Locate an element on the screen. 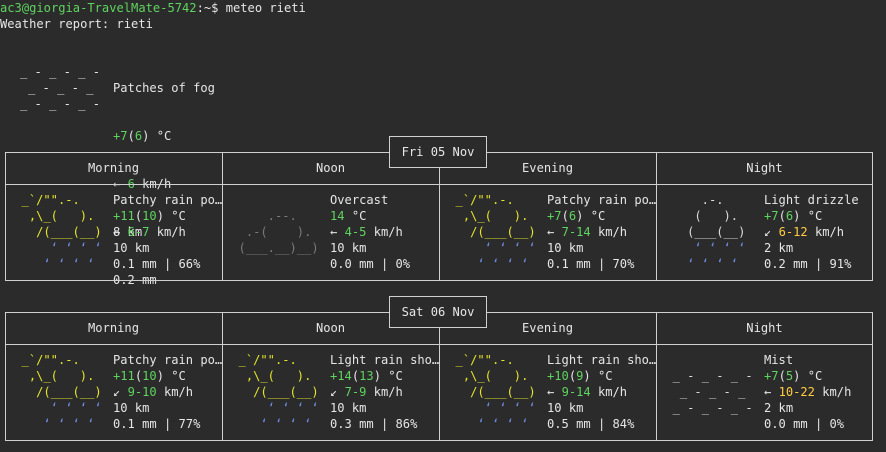 This screenshot has width=886, height=452. wind: ↙ 7-9 km/h is located at coordinates (384, 392).